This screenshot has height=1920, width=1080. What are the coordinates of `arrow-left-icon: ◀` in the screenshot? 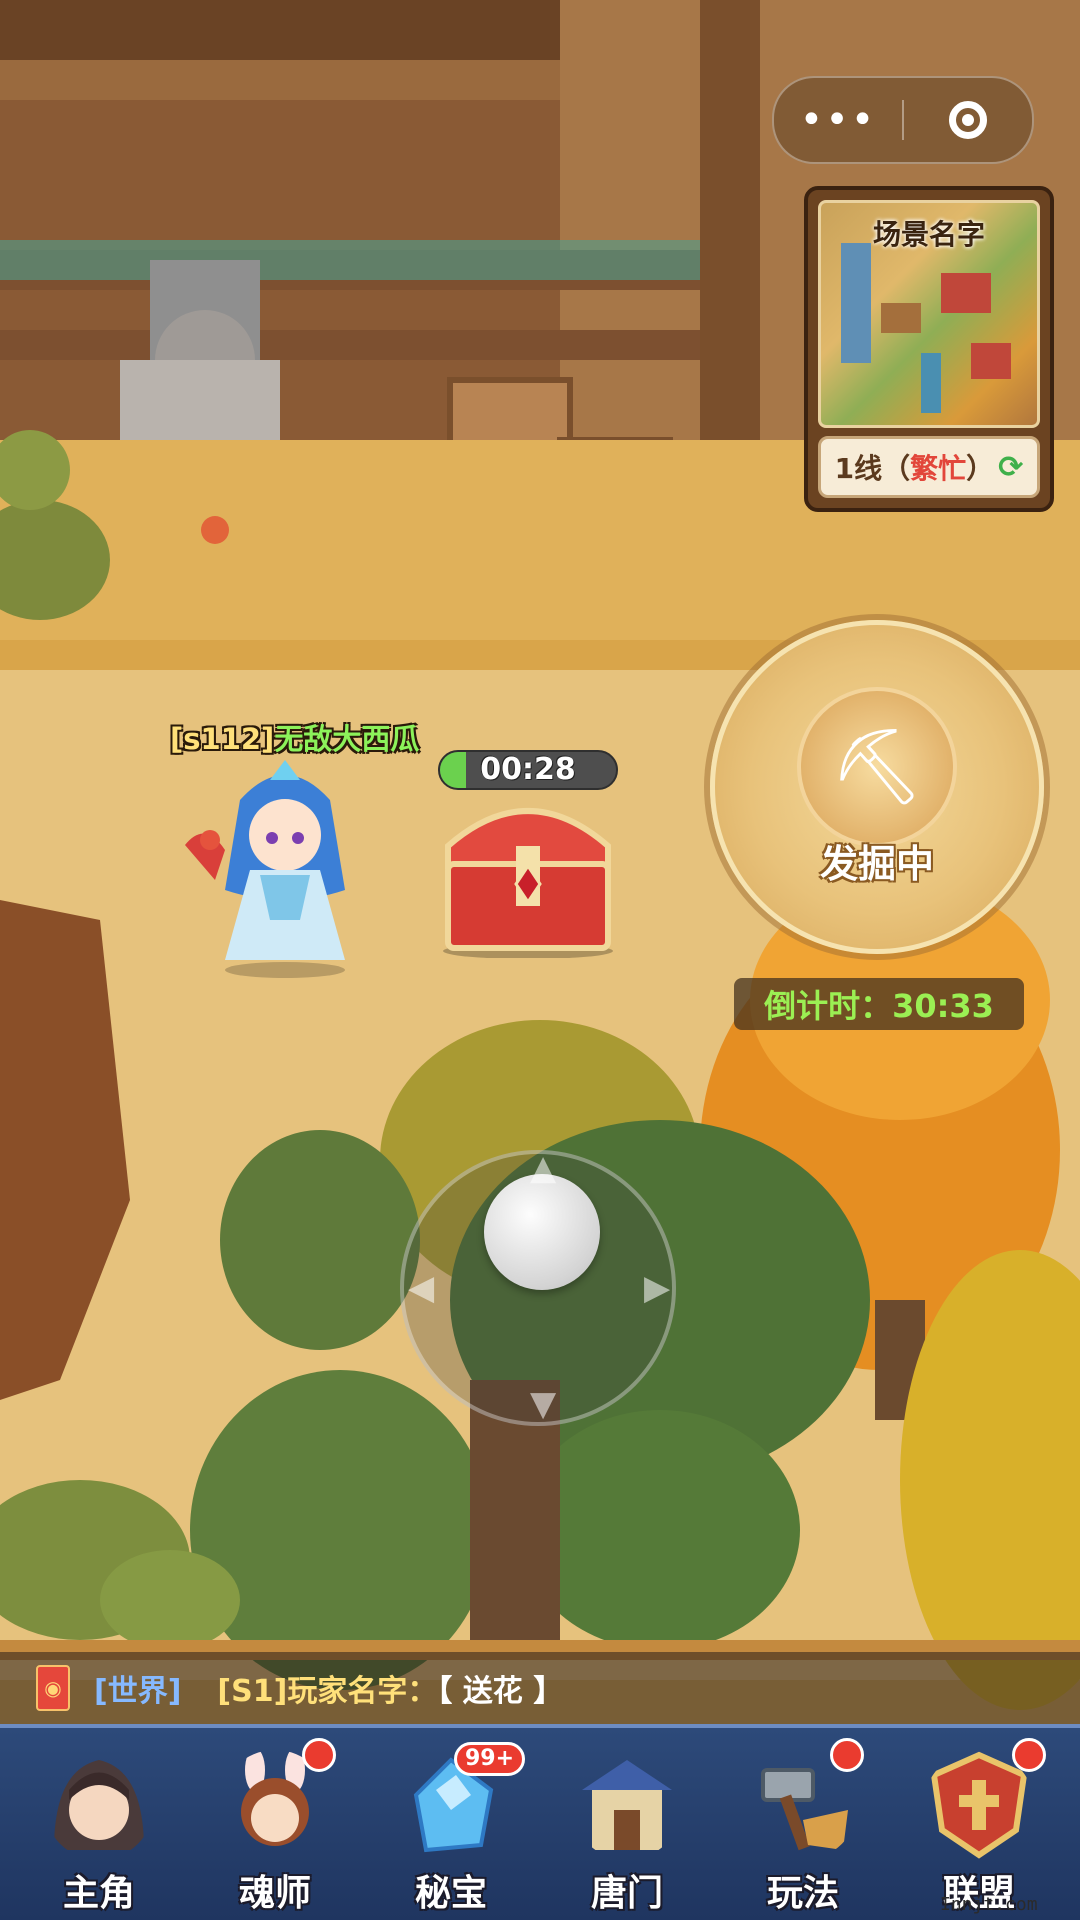 It's located at (421, 1288).